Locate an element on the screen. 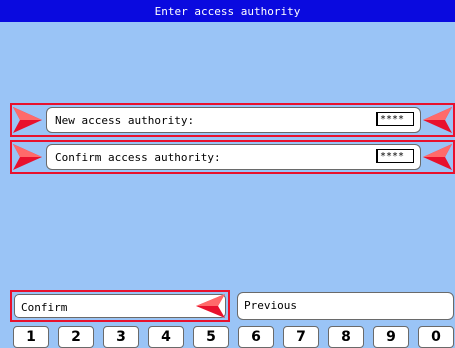  previous-button-label: Previous is located at coordinates (270, 305).